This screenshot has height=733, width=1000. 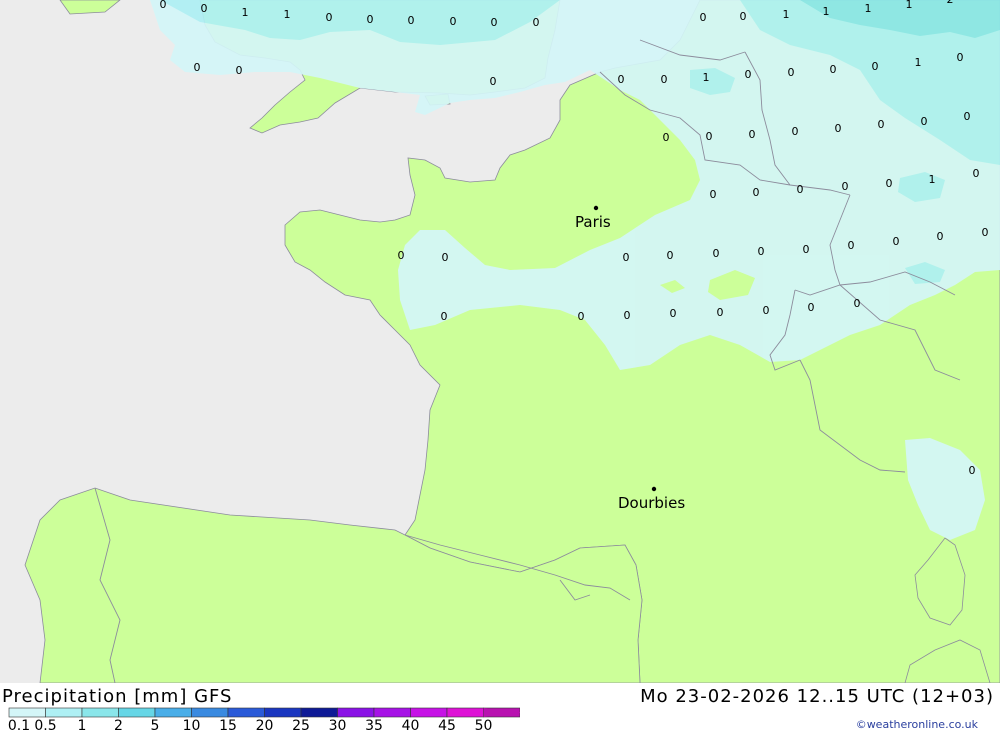 I want to click on legend-tick-label: 40, so click(x=411, y=725).